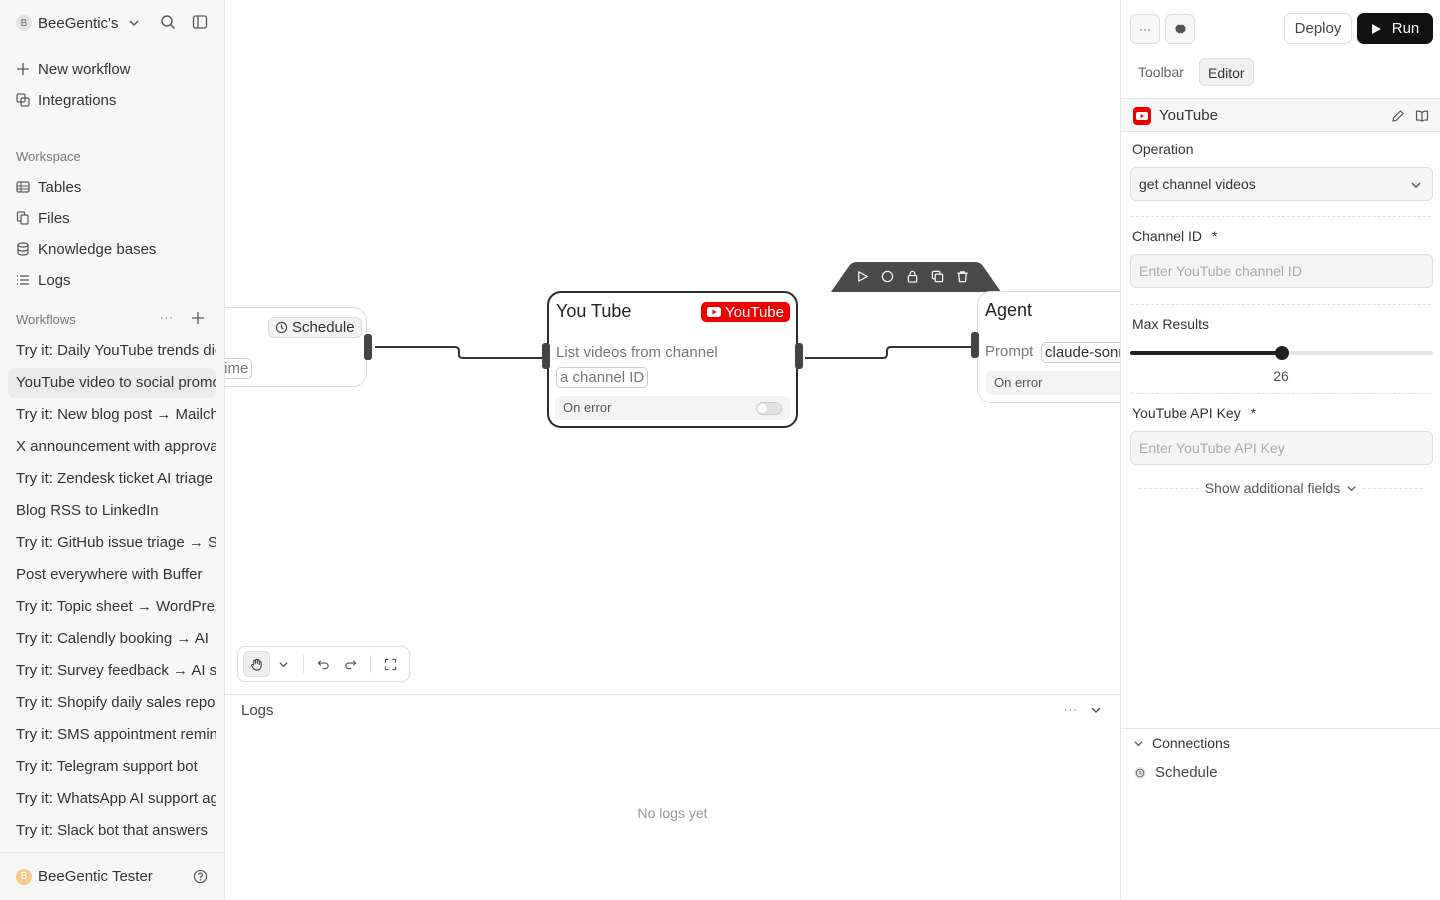 This screenshot has width=1440, height=900. Describe the element at coordinates (1096, 710) in the screenshot. I see `collapse-logs-icon` at that location.